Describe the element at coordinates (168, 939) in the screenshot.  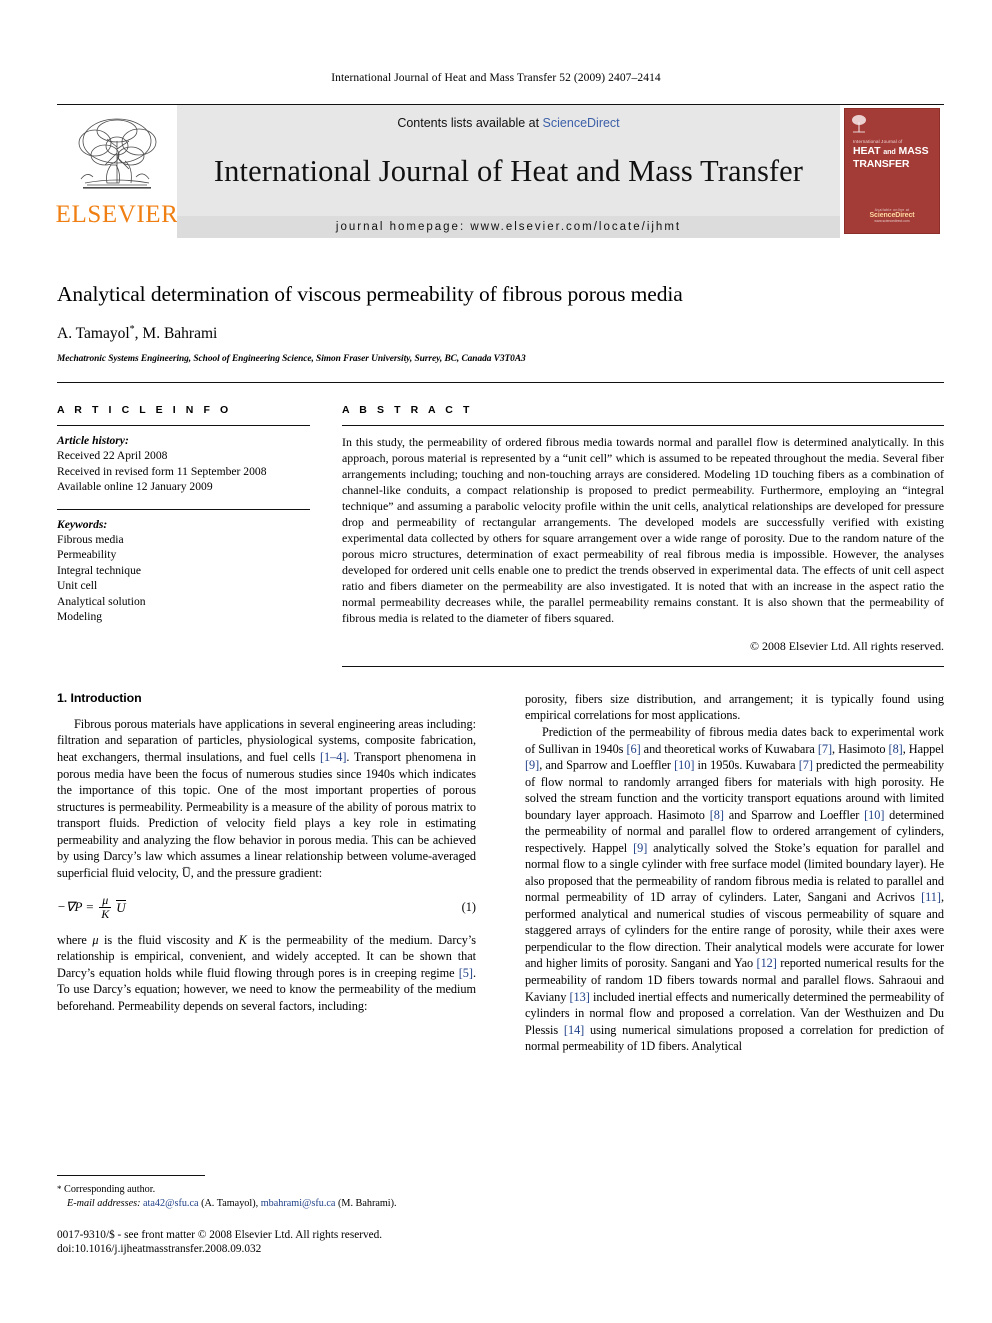
I see `text-run: is the fluid viscosity and` at that location.